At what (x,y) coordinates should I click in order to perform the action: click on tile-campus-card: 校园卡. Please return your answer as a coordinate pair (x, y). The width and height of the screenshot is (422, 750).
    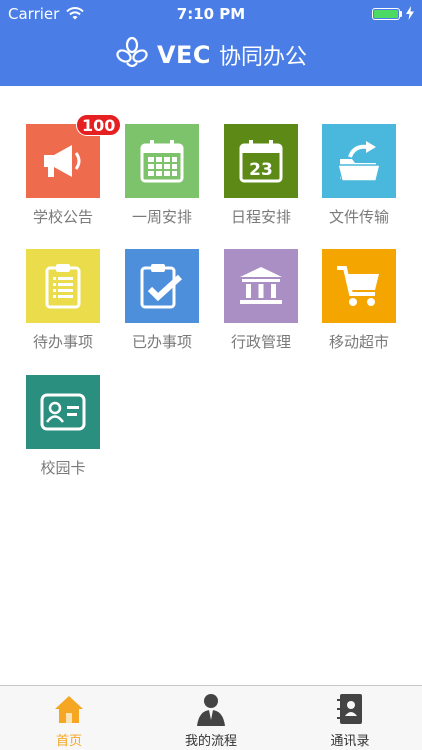
    Looking at the image, I should click on (63, 426).